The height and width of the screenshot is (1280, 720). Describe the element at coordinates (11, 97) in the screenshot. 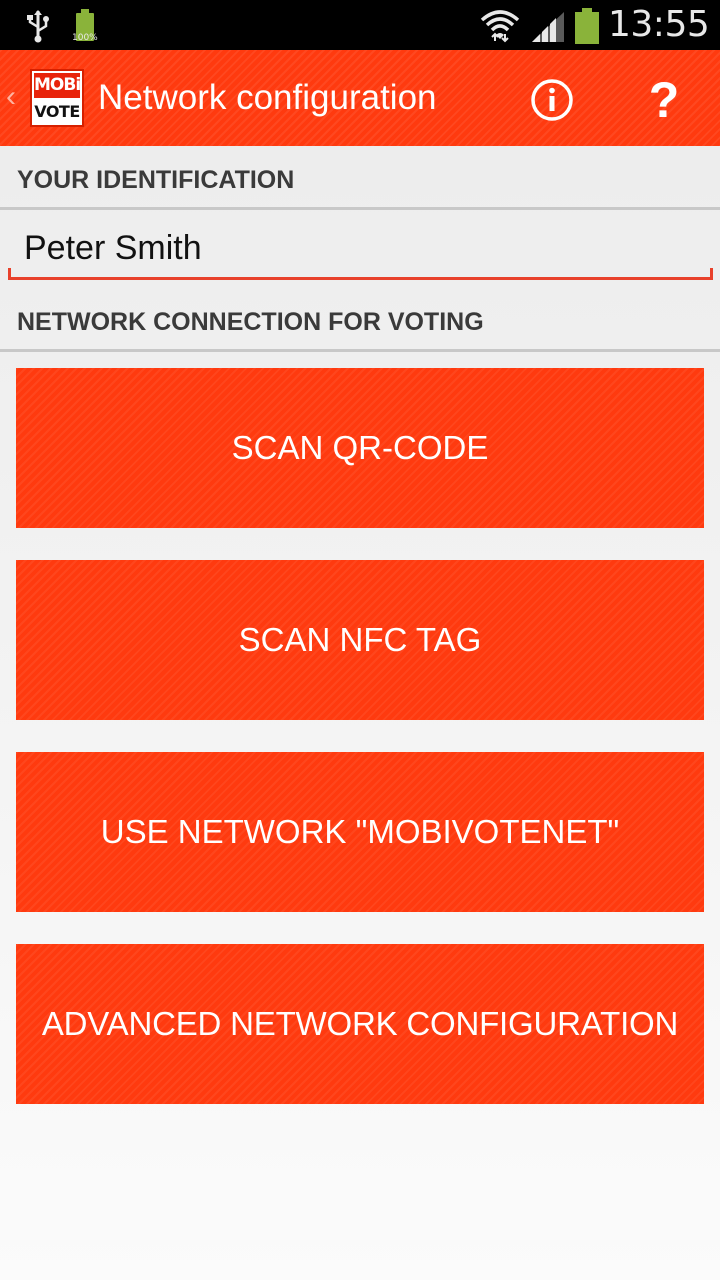

I see `back-chevron-icon: ‹` at that location.